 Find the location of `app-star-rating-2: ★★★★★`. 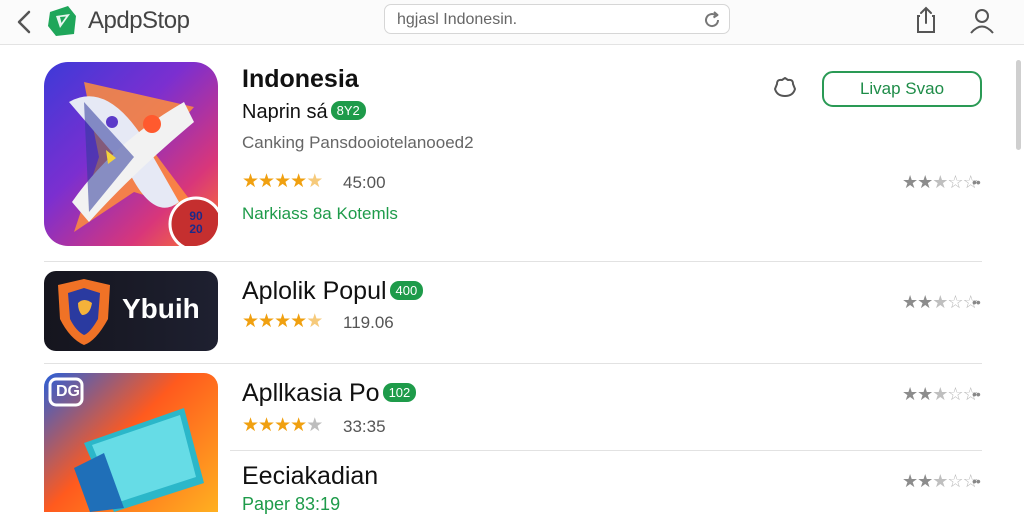

app-star-rating-2: ★★★★★ is located at coordinates (282, 425).